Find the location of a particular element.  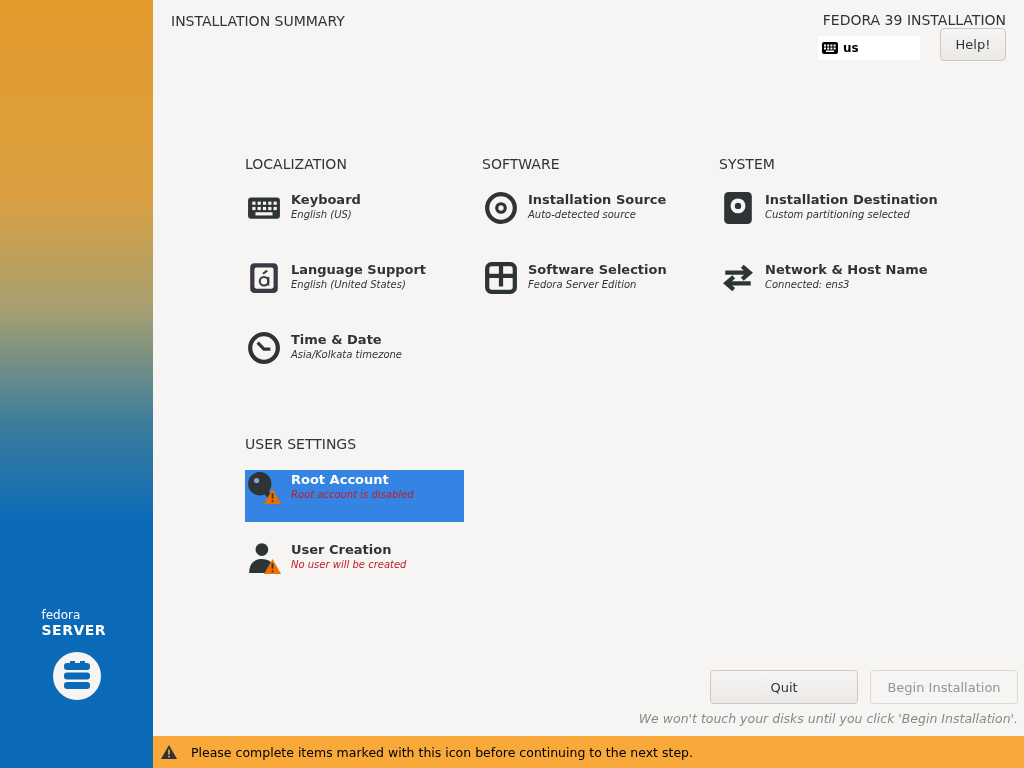

section-heading: LOCALIZATION is located at coordinates (296, 165).